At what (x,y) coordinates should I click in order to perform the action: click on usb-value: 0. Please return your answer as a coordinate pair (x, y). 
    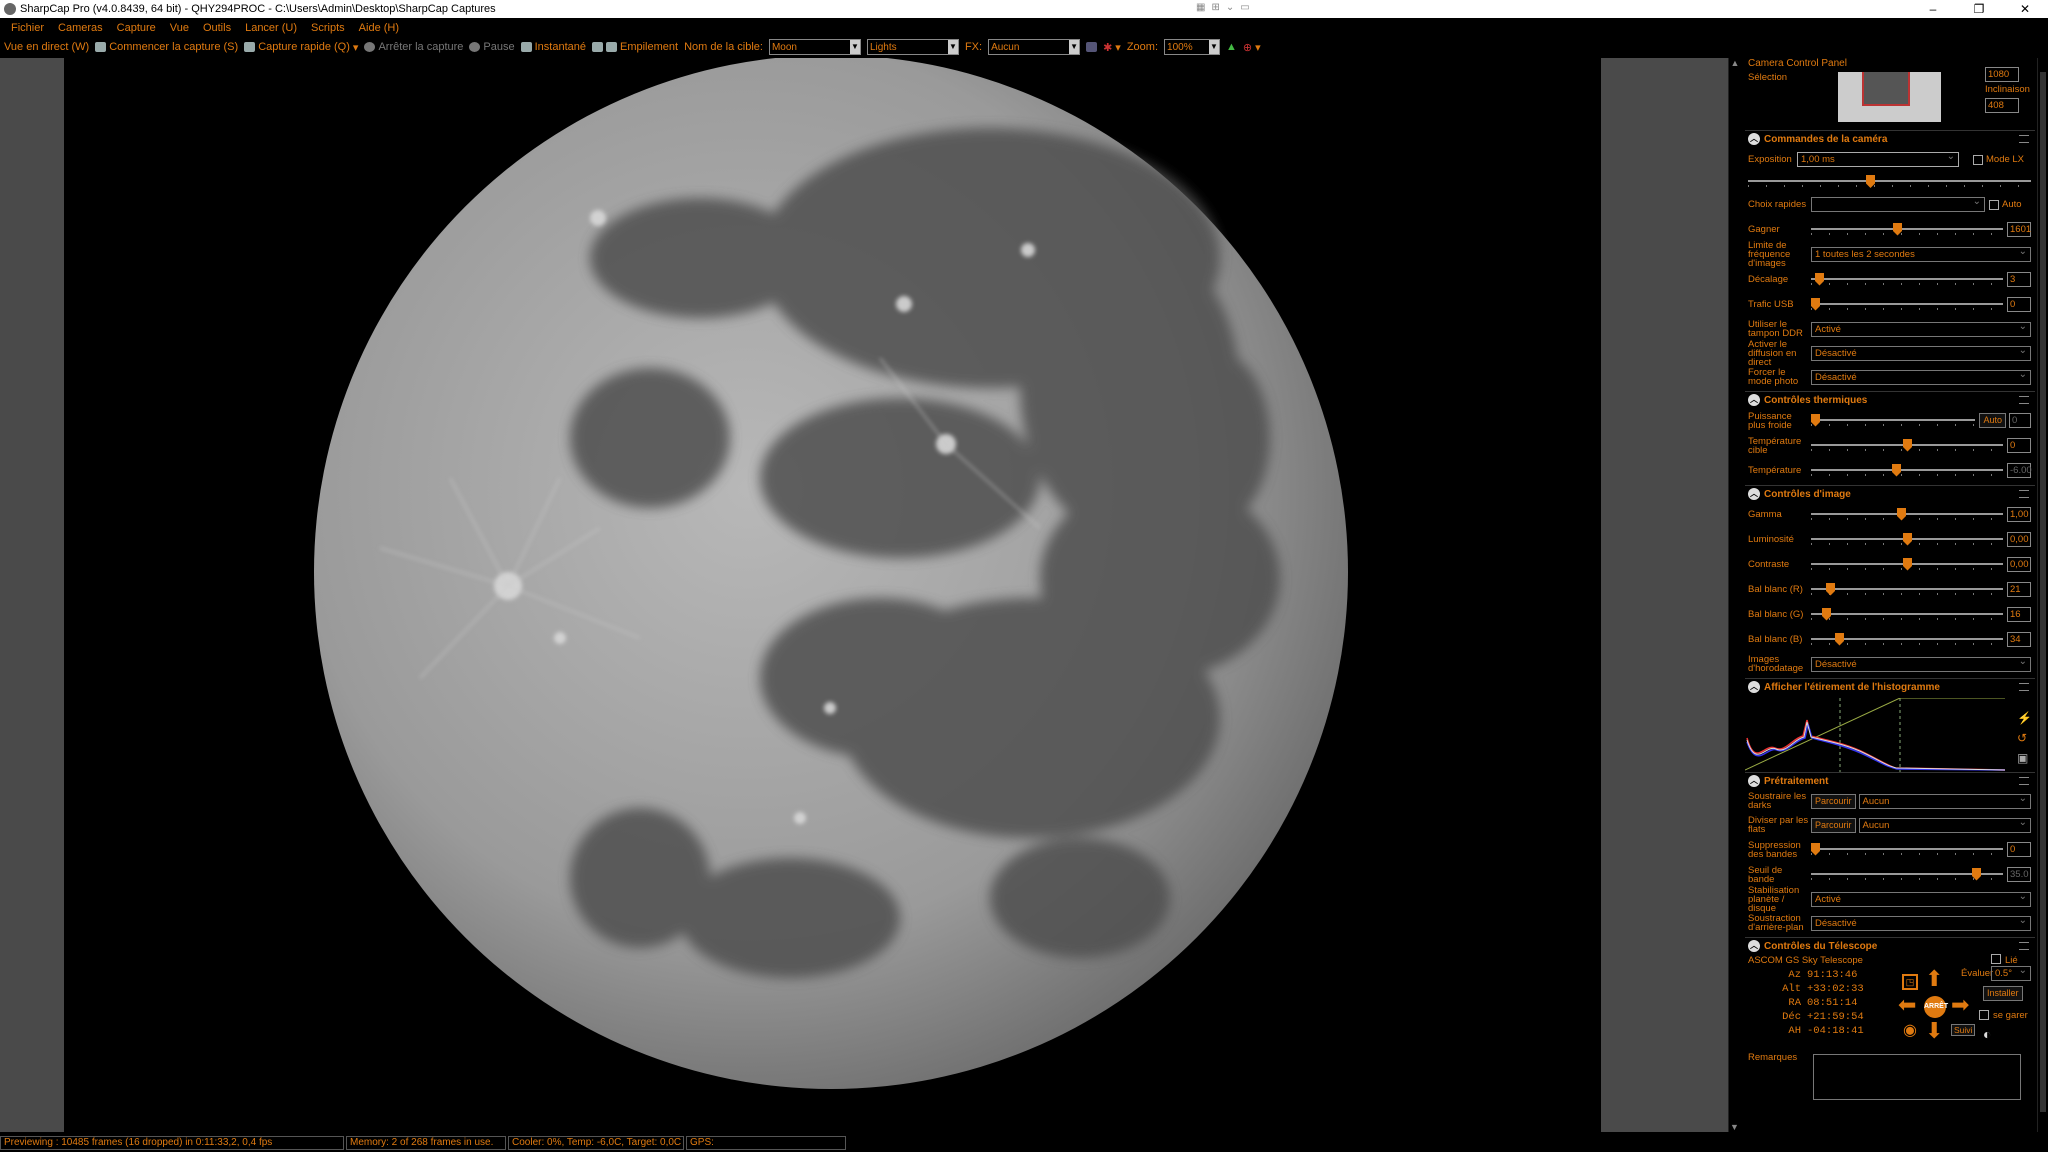
    Looking at the image, I should click on (2019, 304).